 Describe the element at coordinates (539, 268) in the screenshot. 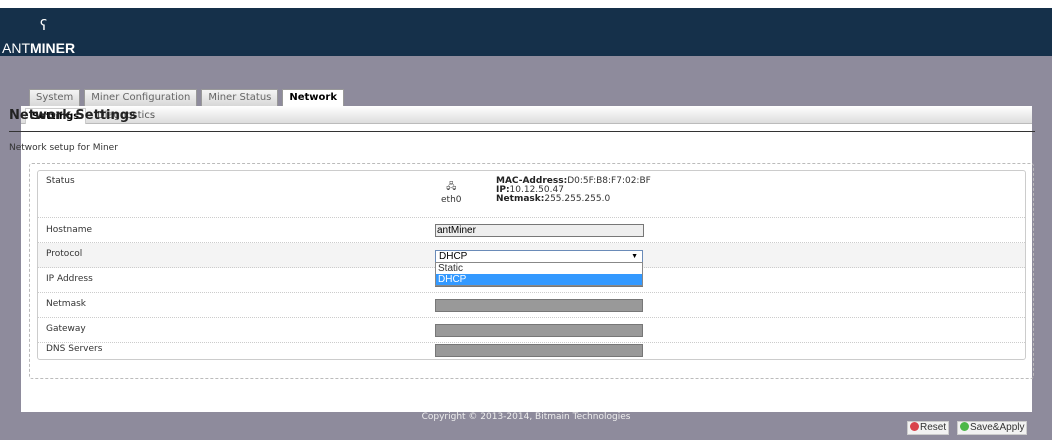

I see `option-static: Static` at that location.